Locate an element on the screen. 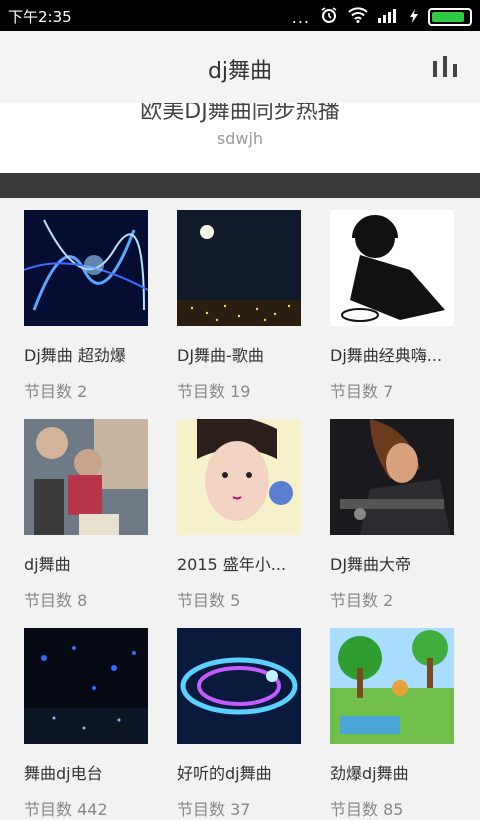  battery-icon is located at coordinates (450, 17).